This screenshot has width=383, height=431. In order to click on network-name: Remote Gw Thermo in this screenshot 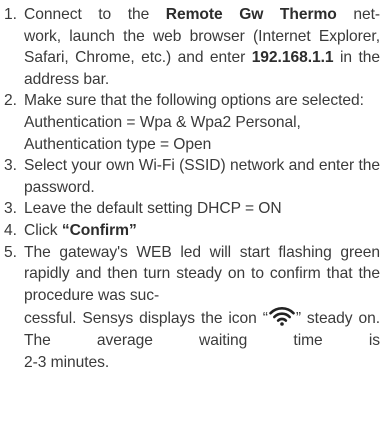, I will do `click(251, 14)`.